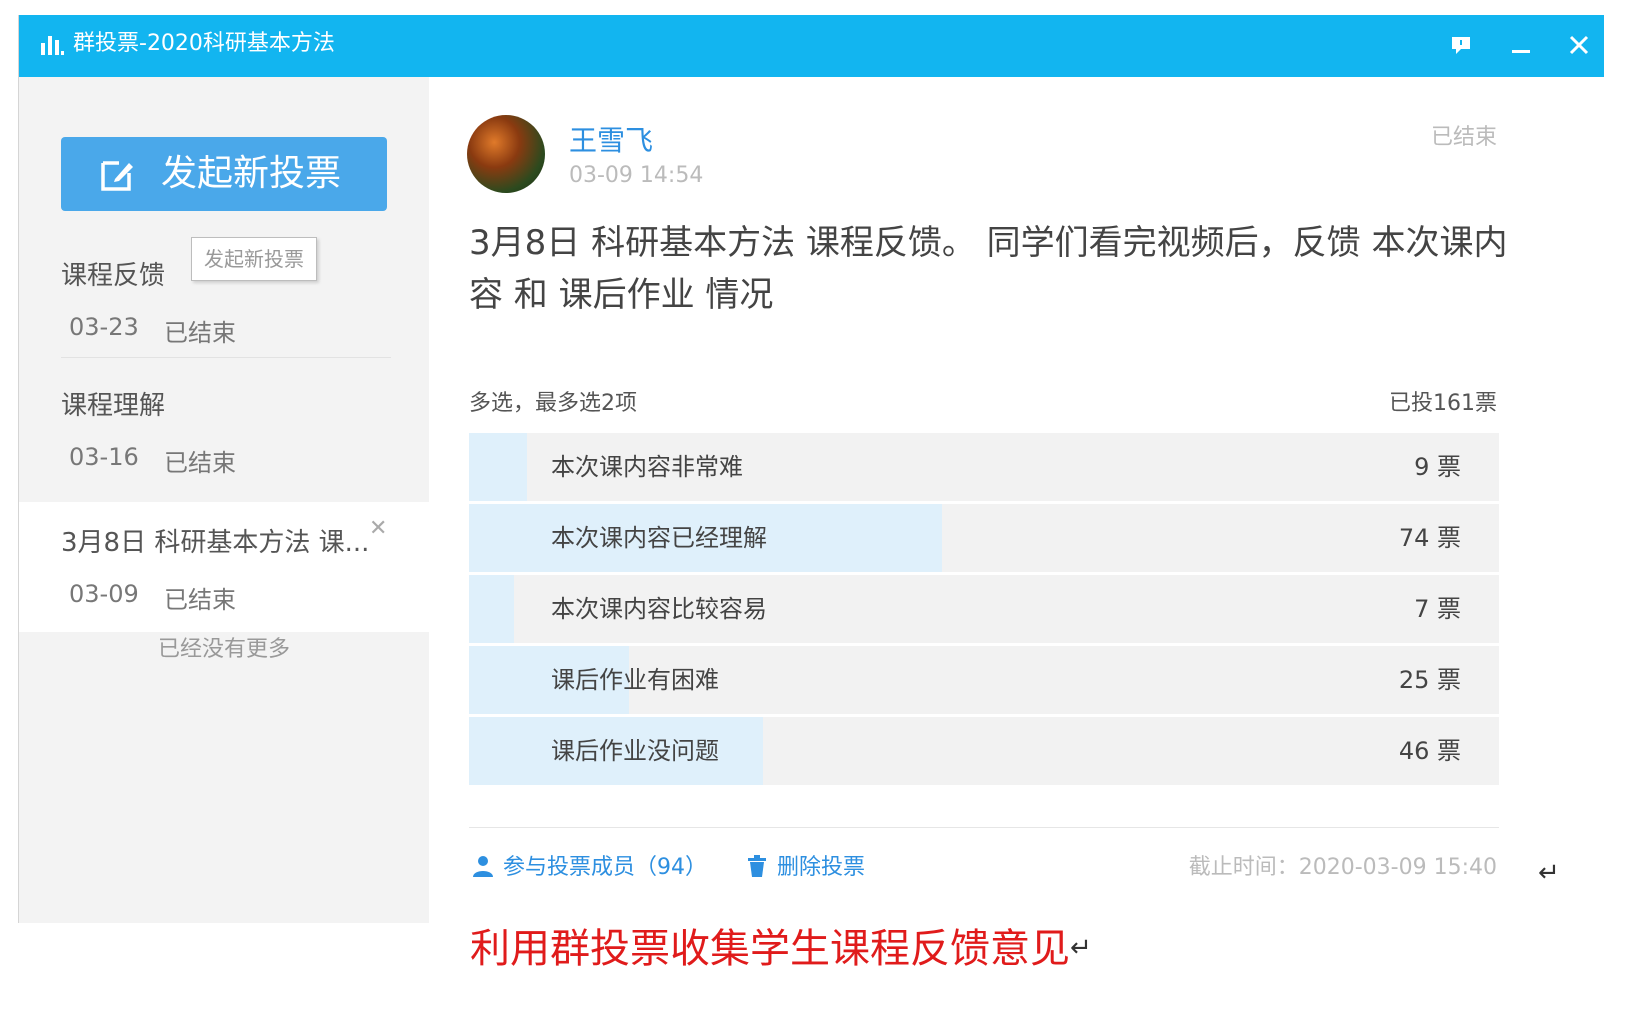 This screenshot has height=1016, width=1625. I want to click on vote-list-item-understanding: 课程理解 03-16 已结束, so click(224, 430).